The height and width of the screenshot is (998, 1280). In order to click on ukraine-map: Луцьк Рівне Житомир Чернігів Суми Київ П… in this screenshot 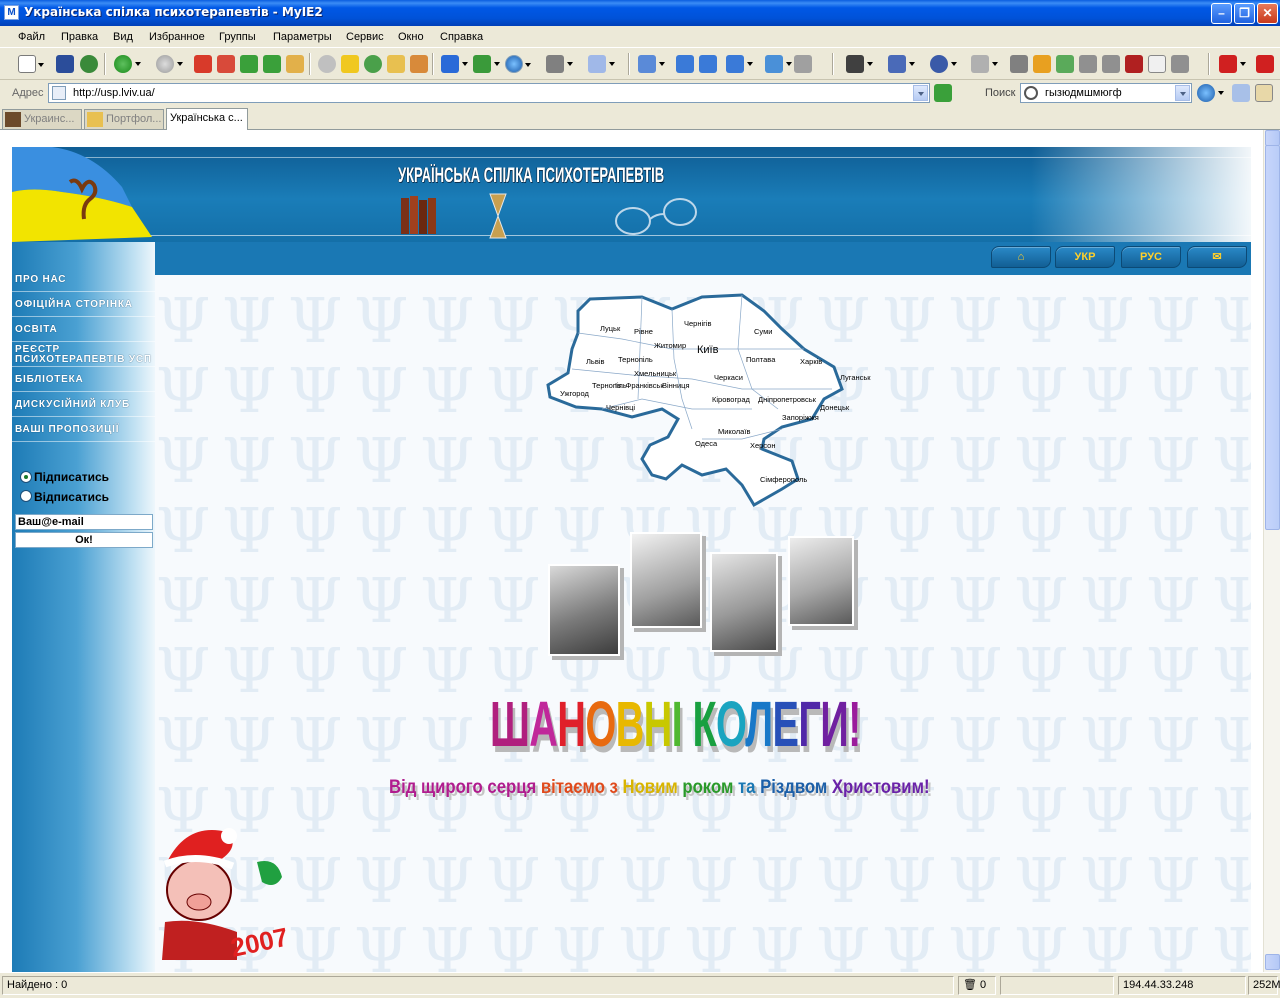, I will do `click(707, 399)`.